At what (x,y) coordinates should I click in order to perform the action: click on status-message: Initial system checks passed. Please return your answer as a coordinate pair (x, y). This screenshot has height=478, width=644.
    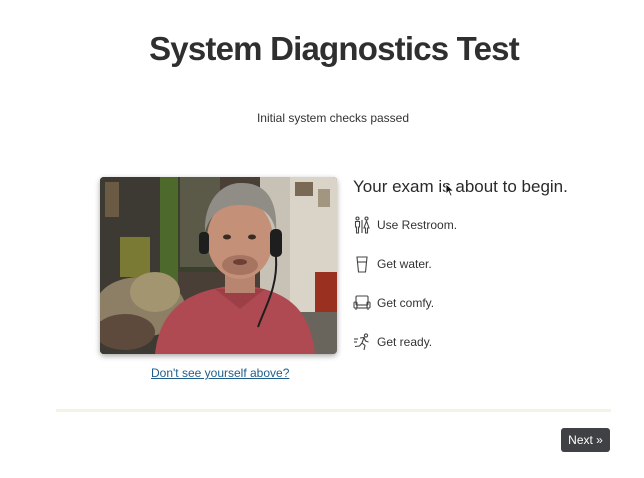
    Looking at the image, I should click on (333, 118).